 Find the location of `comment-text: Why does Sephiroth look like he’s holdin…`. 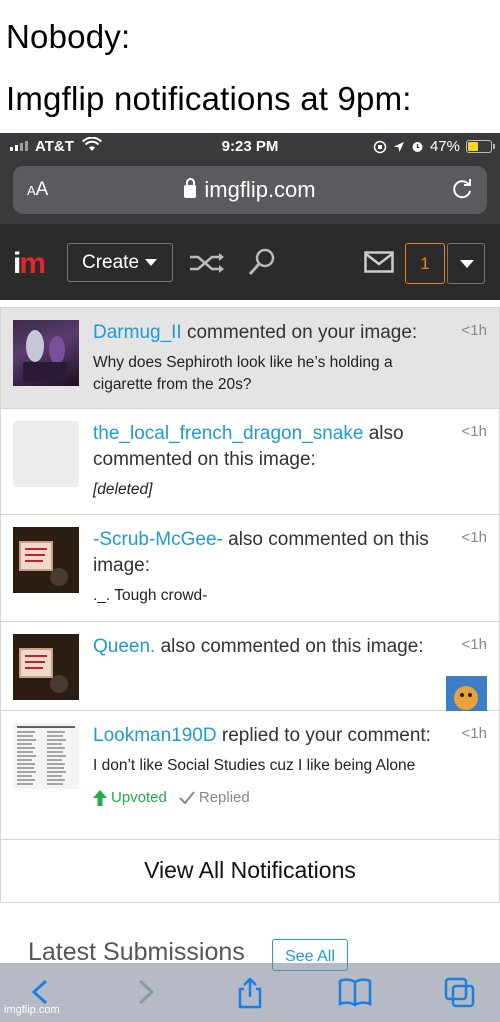

comment-text: Why does Sephiroth look like he’s holdin… is located at coordinates (243, 373).